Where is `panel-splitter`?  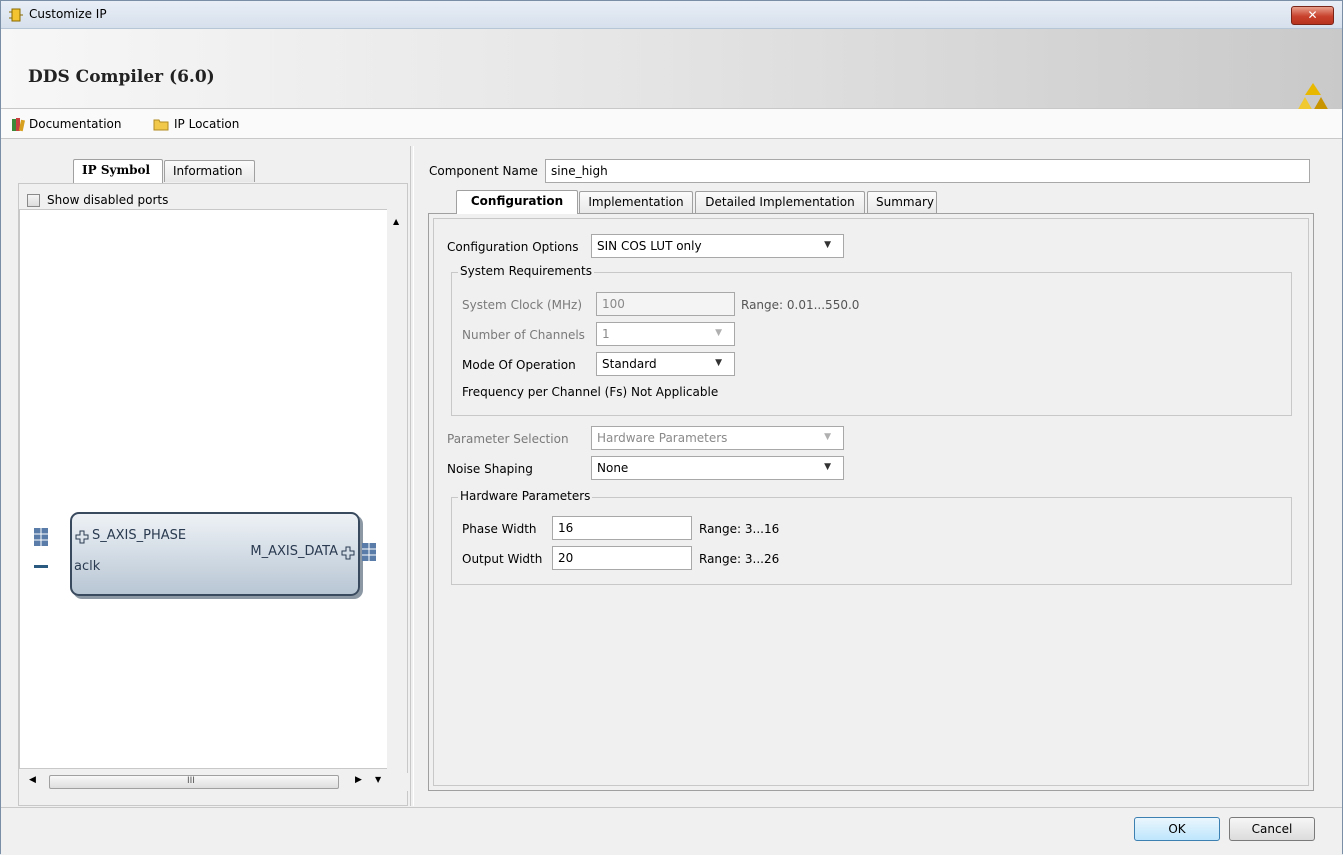 panel-splitter is located at coordinates (412, 476).